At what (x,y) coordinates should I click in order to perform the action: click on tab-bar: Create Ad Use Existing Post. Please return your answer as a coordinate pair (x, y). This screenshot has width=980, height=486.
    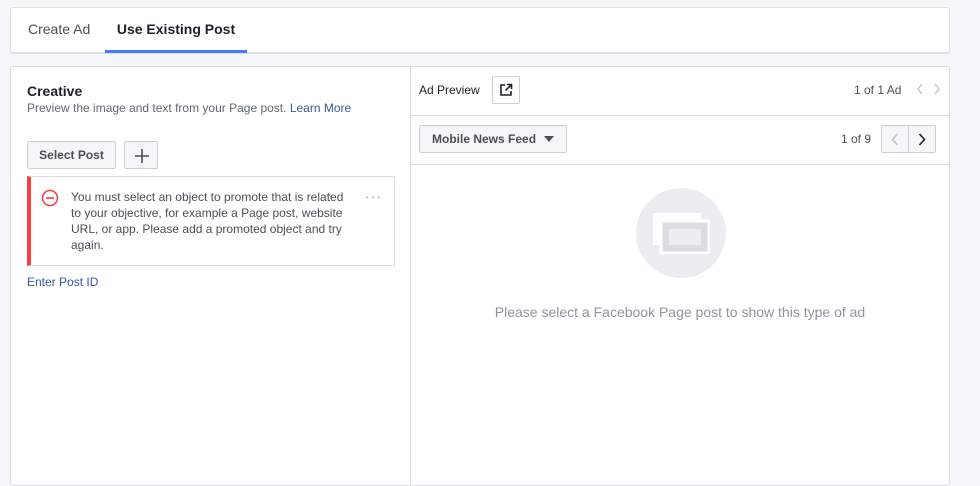
    Looking at the image, I should click on (480, 30).